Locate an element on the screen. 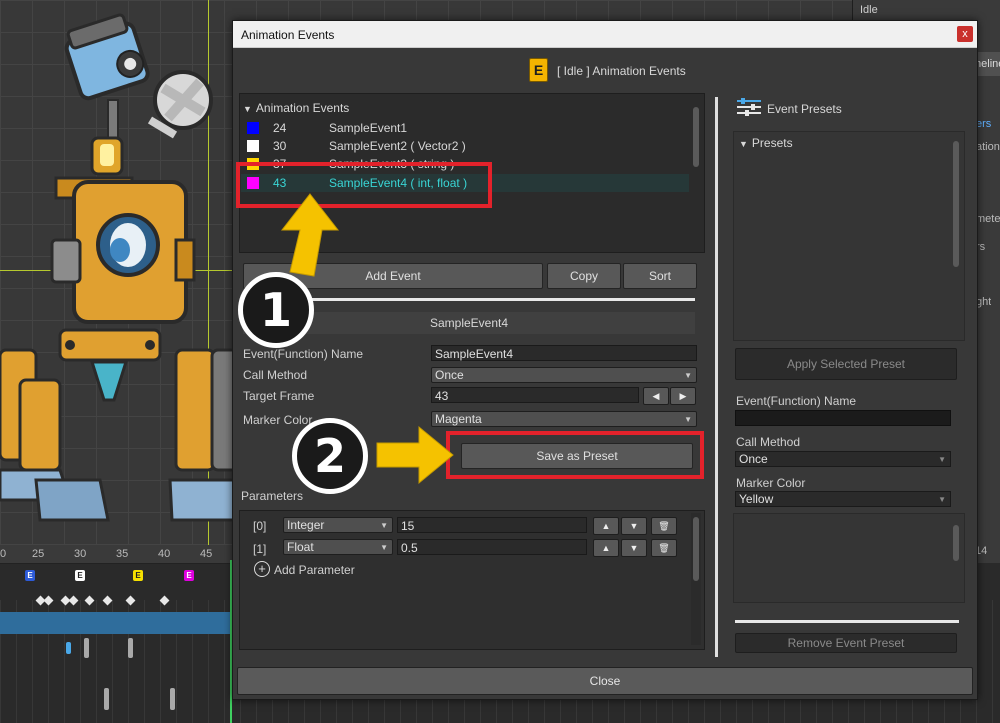  step-badge-1: 1 is located at coordinates (276, 310).